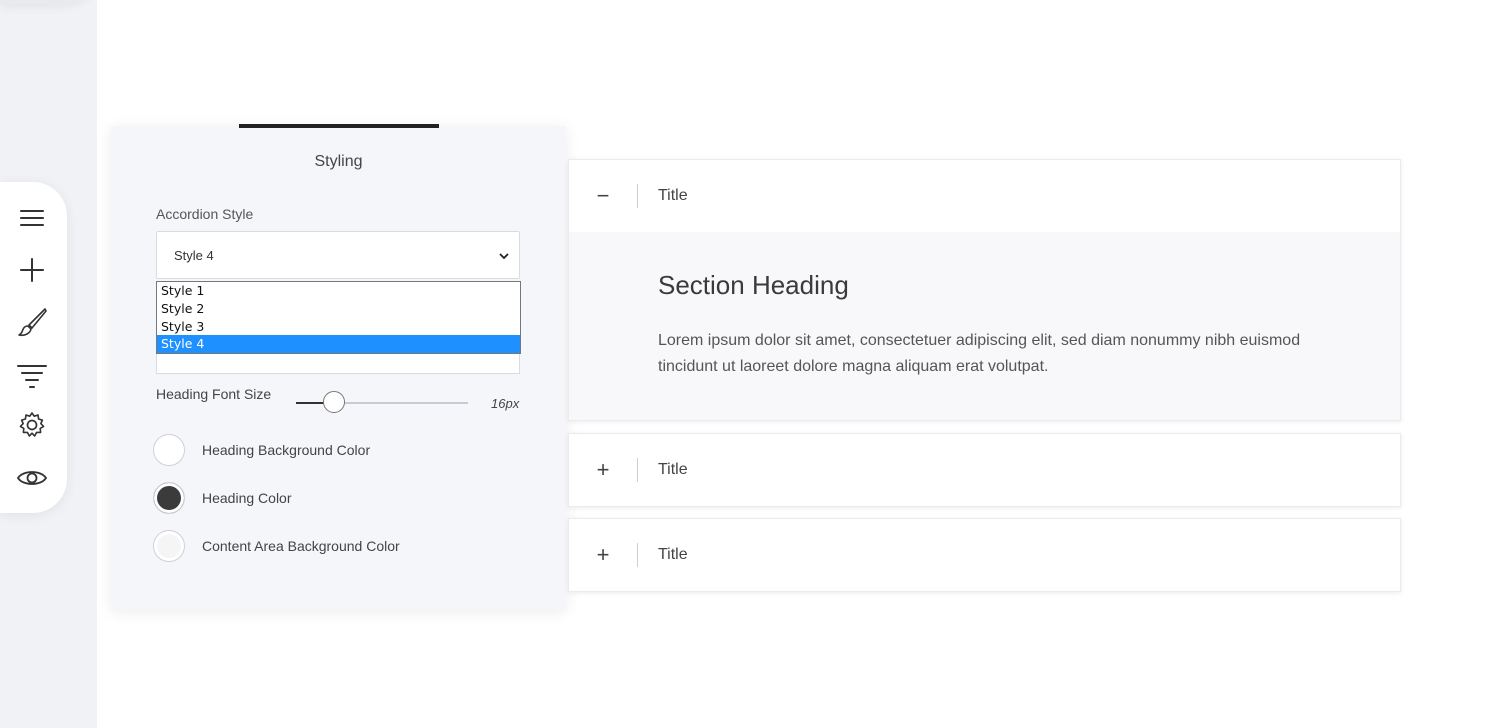  Describe the element at coordinates (32, 322) in the screenshot. I see `paintbrush-icon` at that location.